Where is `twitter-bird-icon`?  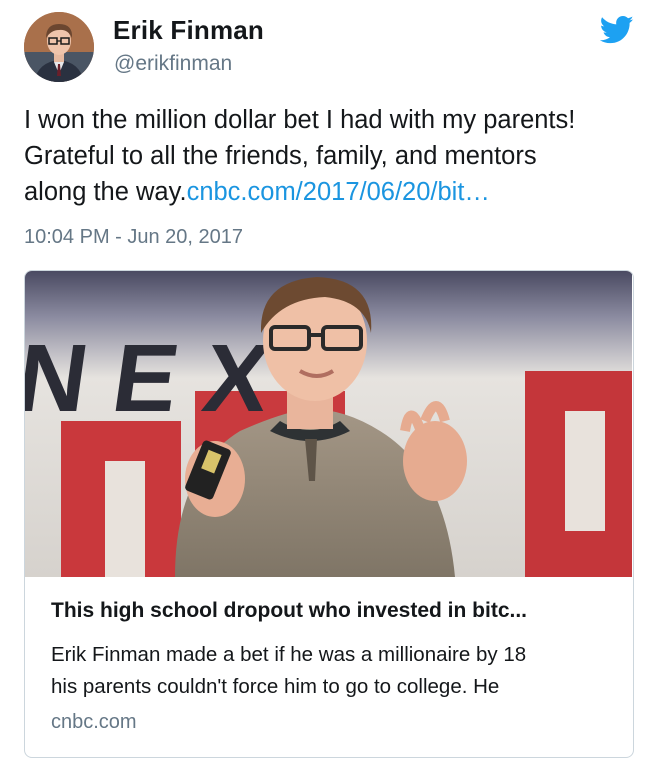
twitter-bird-icon is located at coordinates (617, 30).